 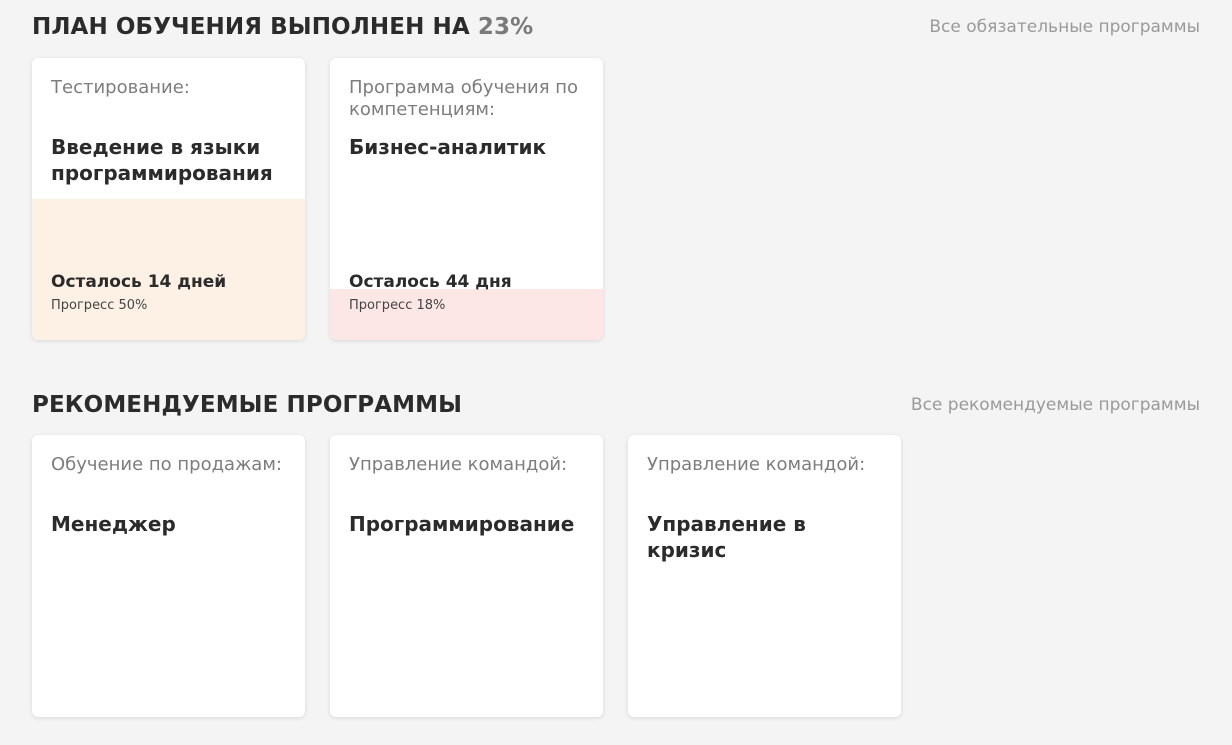 What do you see at coordinates (397, 305) in the screenshot?
I see `progress-label: Прогресс 18%` at bounding box center [397, 305].